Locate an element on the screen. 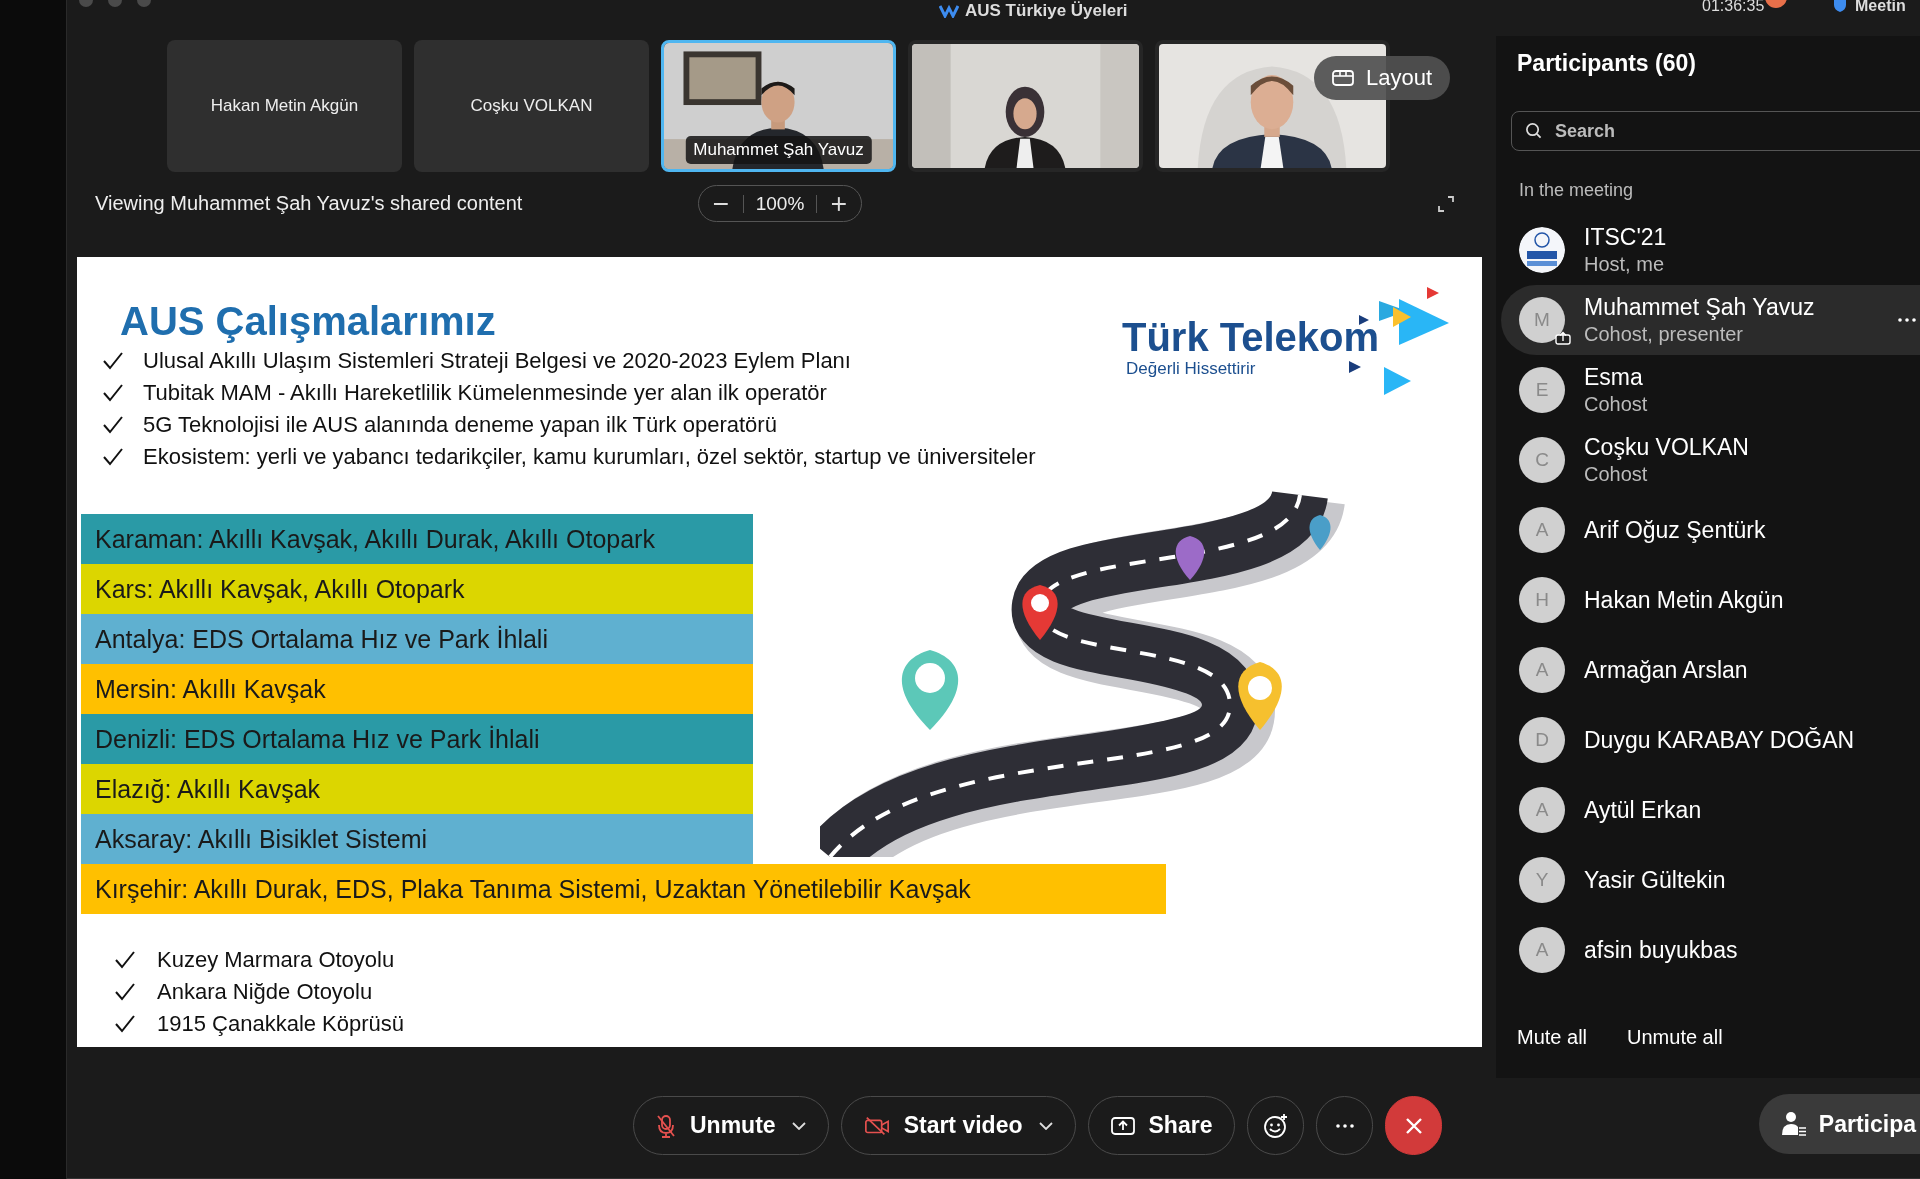 This screenshot has height=1179, width=1920. participant-role: Cohost, presenter is located at coordinates (1664, 334).